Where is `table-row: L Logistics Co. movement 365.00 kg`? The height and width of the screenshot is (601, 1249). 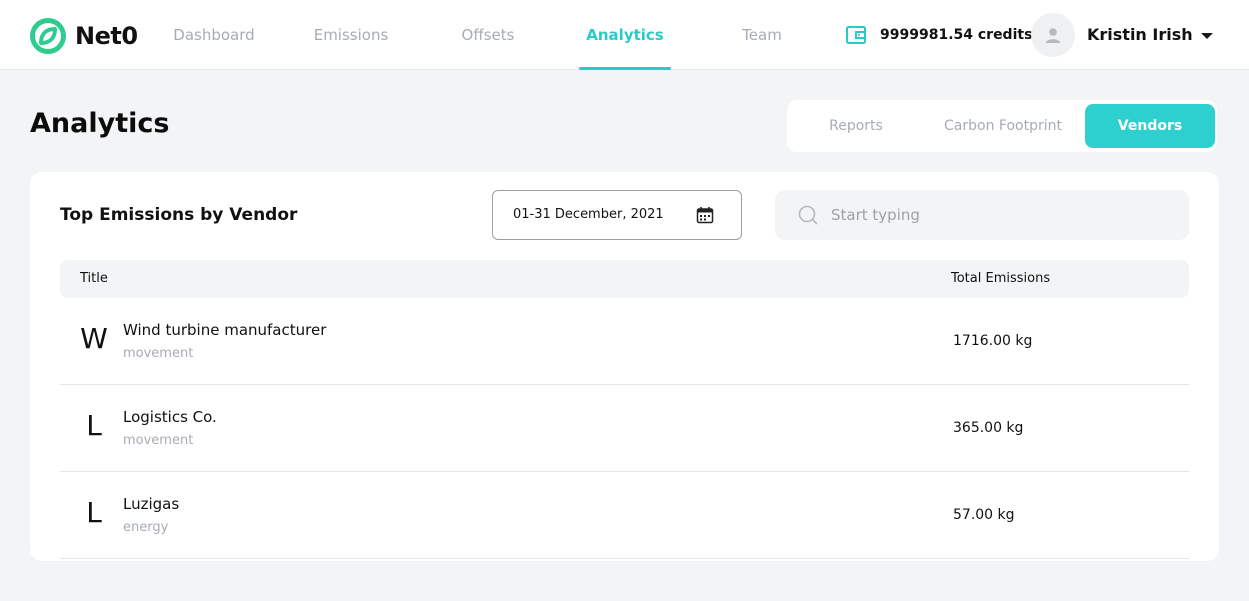 table-row: L Logistics Co. movement 365.00 kg is located at coordinates (624, 428).